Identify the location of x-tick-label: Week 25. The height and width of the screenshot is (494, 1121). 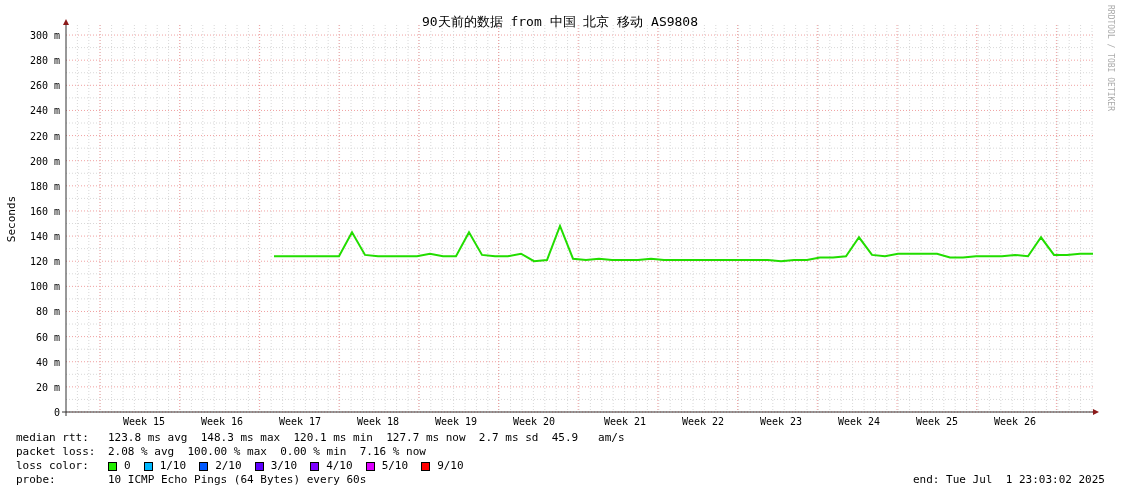
(937, 421).